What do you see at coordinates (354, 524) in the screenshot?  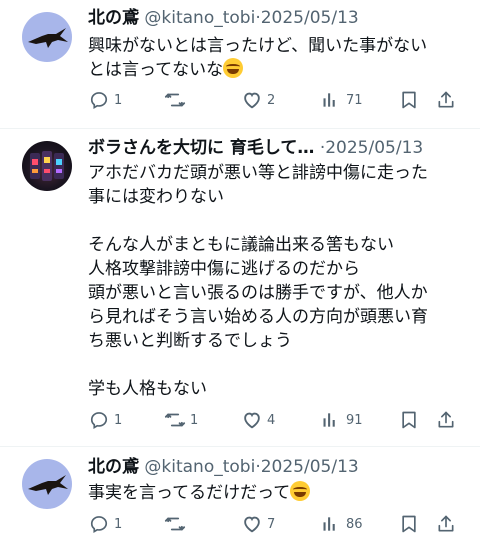 I see `views-count: 86` at bounding box center [354, 524].